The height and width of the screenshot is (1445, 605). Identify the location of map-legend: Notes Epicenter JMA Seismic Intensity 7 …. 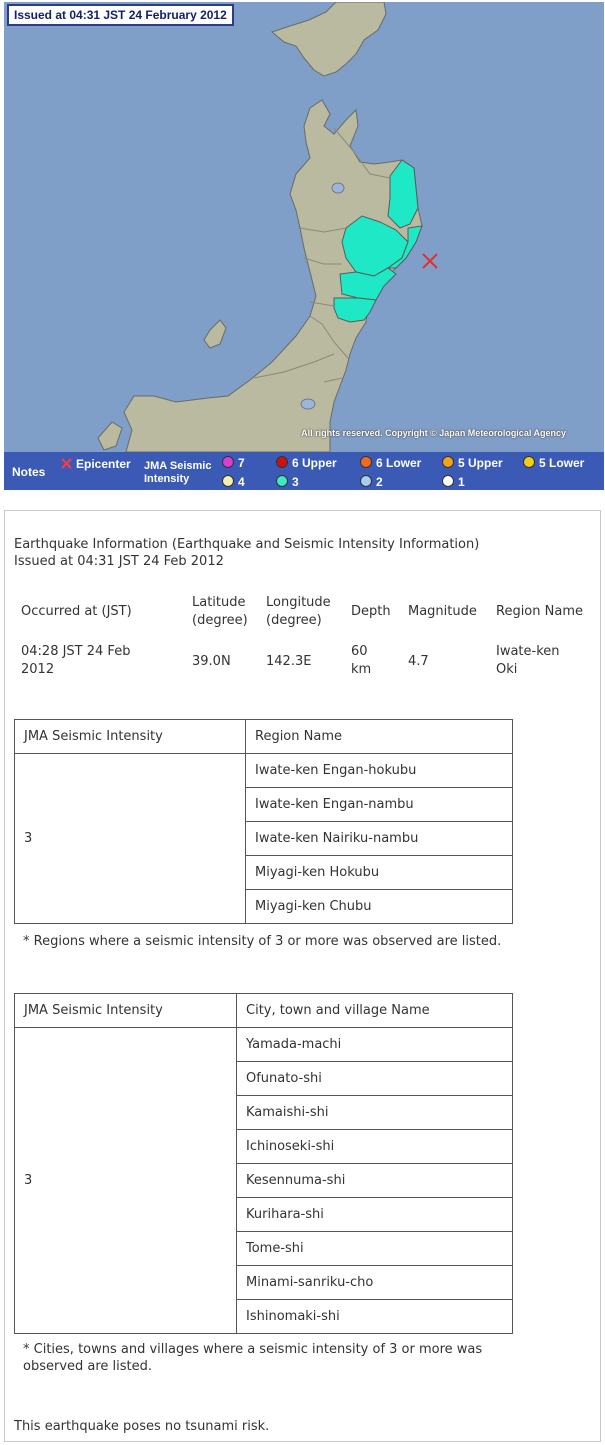
(304, 471).